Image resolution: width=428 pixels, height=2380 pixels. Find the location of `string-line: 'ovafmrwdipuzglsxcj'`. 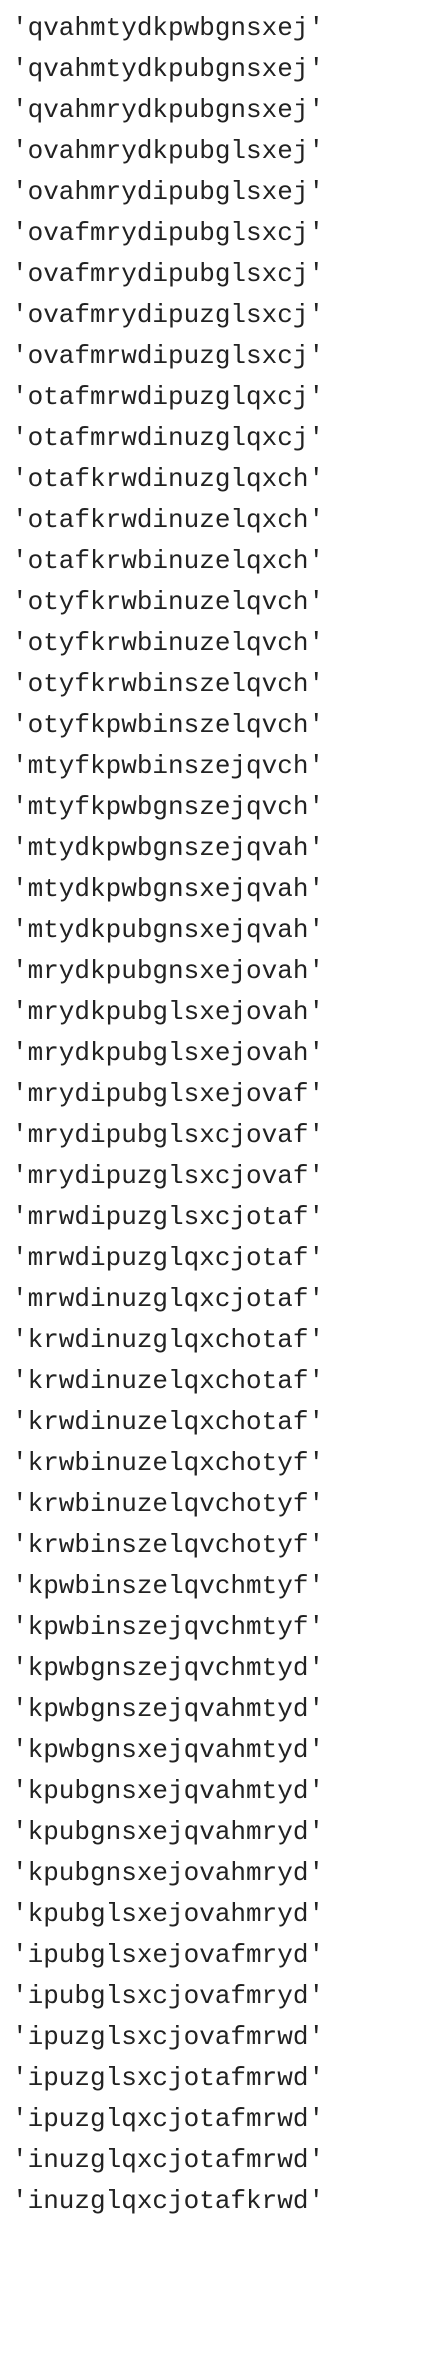

string-line: 'ovafmrwdipuzglsxcj' is located at coordinates (168, 356).